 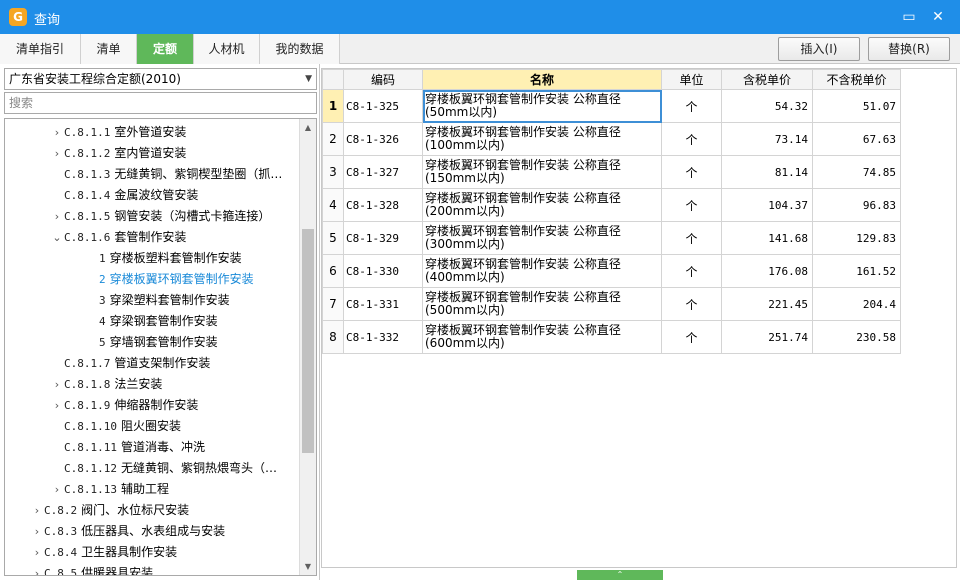 What do you see at coordinates (183, 195) in the screenshot?
I see `tree-item: C.8.1.4 金属波纹管安装` at bounding box center [183, 195].